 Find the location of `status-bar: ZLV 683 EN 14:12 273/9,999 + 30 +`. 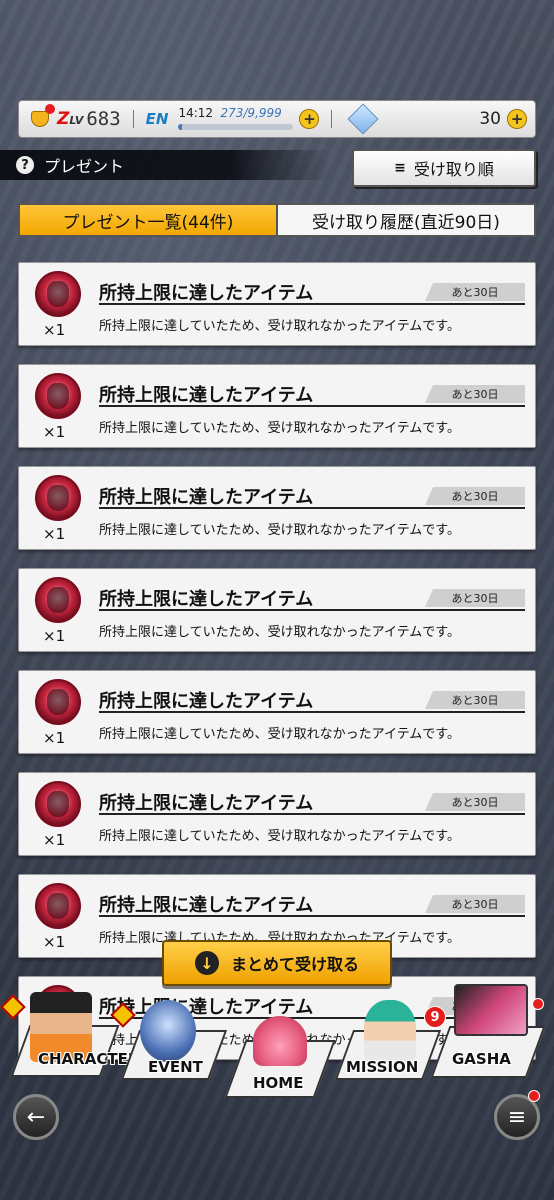

status-bar: ZLV 683 EN 14:12 273/9,999 + 30 + is located at coordinates (277, 119).